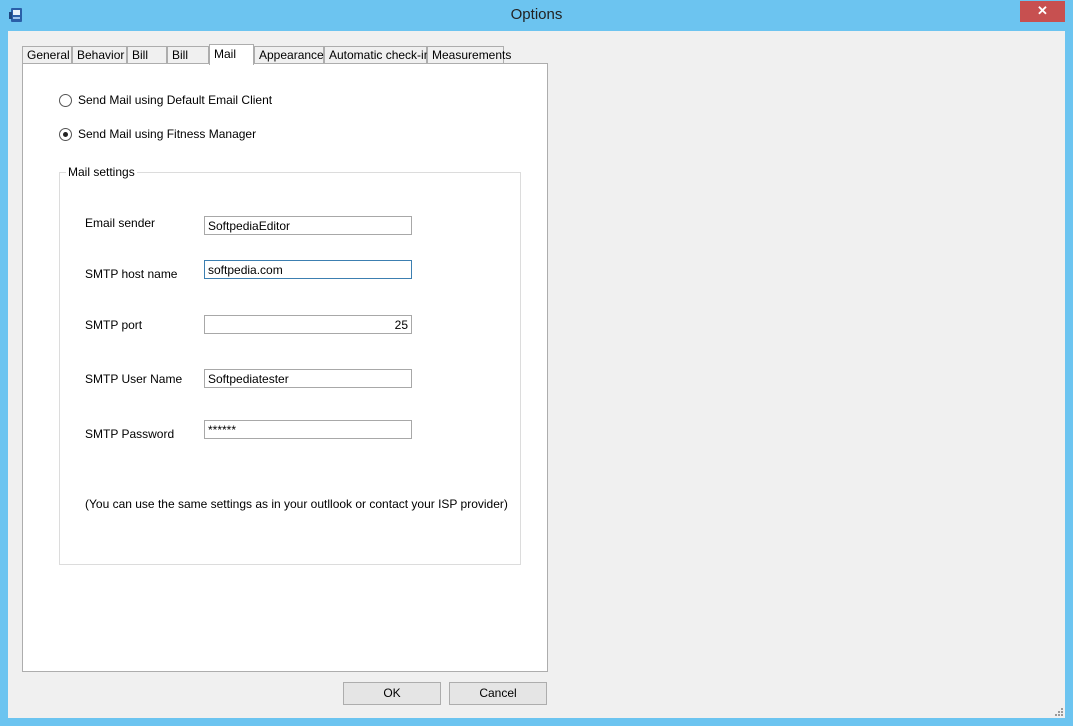 The width and height of the screenshot is (1073, 726). Describe the element at coordinates (1058, 711) in the screenshot. I see `resize-grip-icon` at that location.